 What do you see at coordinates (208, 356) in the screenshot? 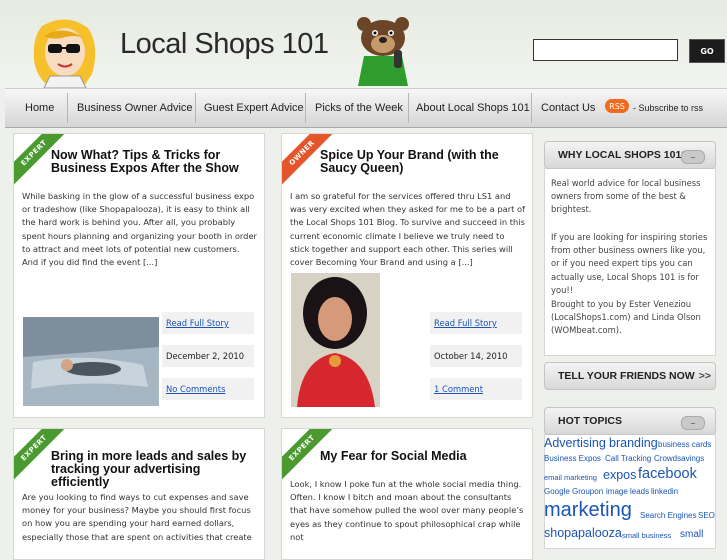
I see `post-date: December 2, 2010` at bounding box center [208, 356].